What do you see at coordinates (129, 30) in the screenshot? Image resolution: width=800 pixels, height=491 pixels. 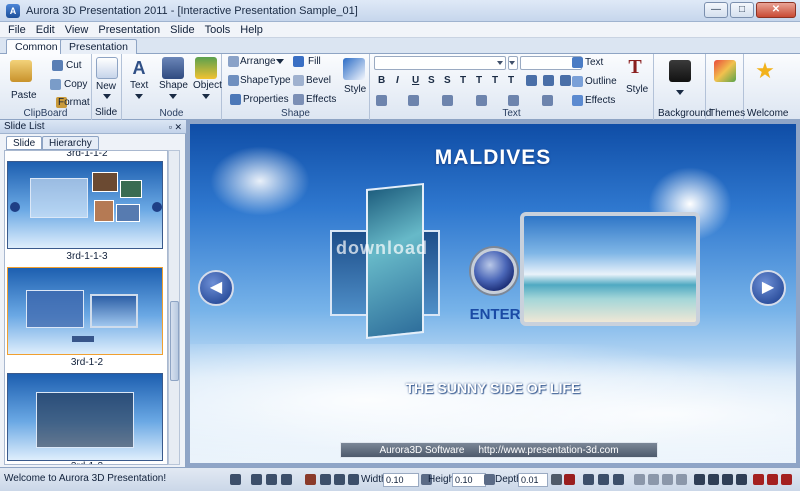 I see `menu-presentation: Presentation` at bounding box center [129, 30].